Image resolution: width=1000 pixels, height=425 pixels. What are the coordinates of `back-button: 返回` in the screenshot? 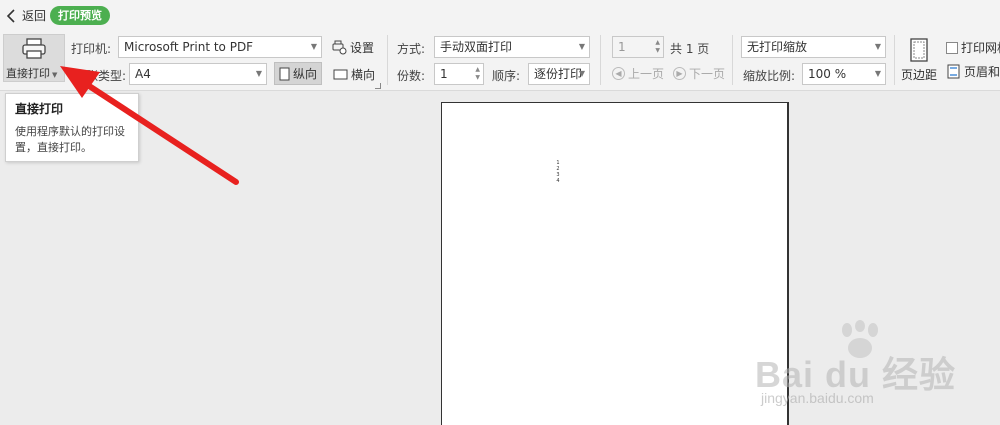 It's located at (26, 15).